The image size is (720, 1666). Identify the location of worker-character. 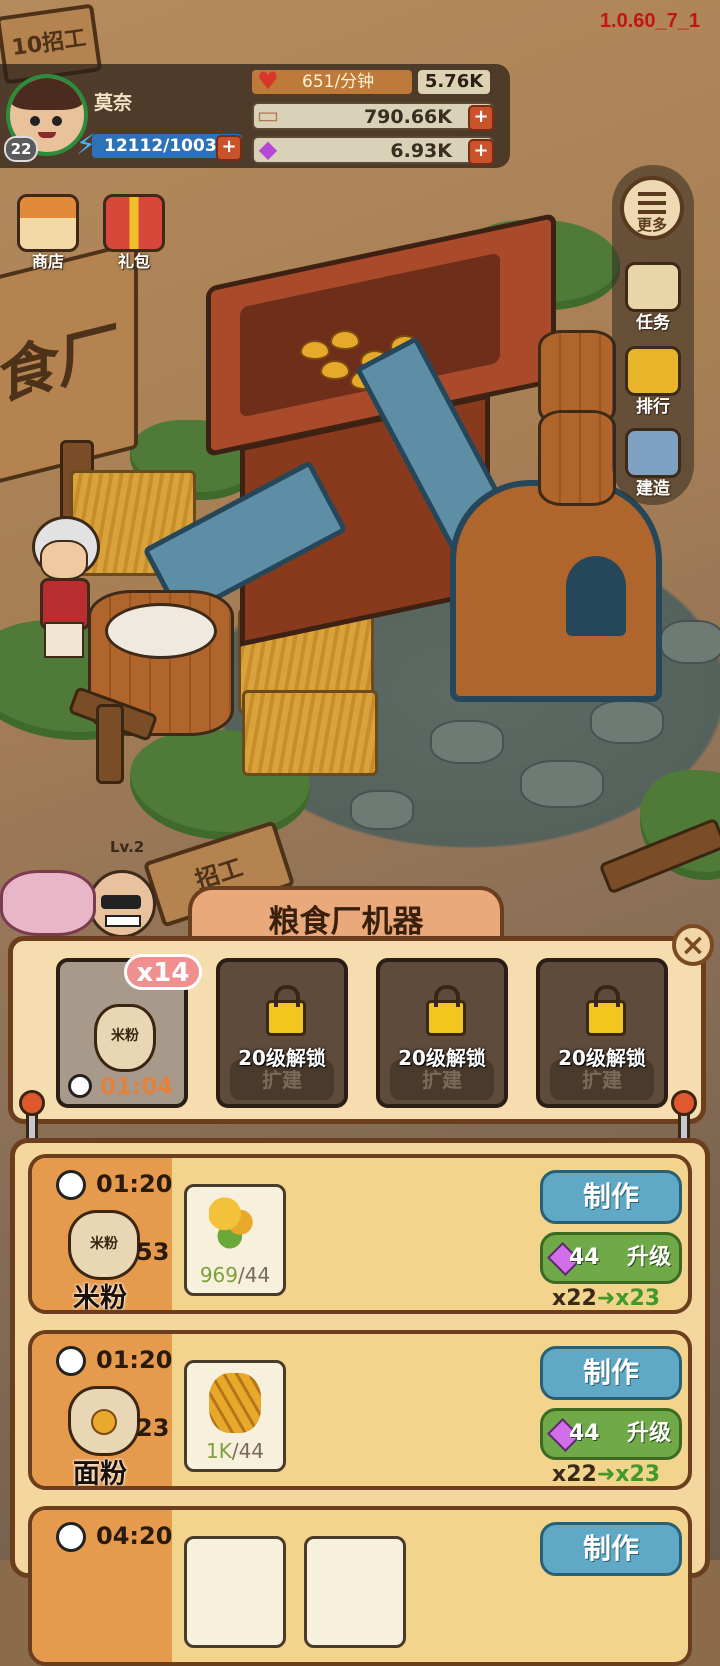
(63, 587).